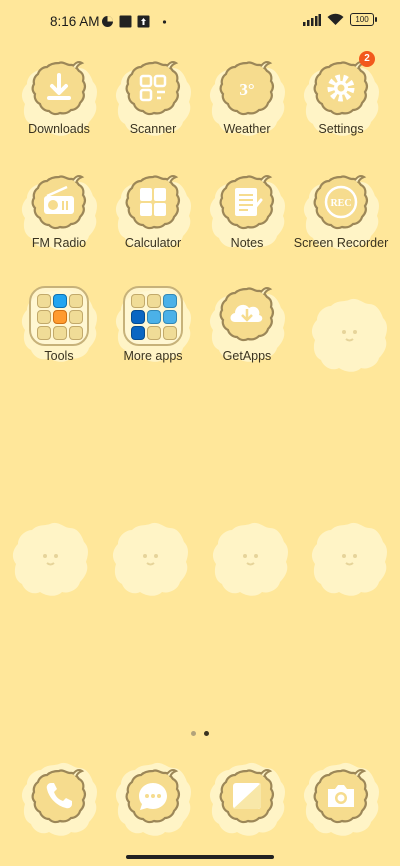 The width and height of the screenshot is (400, 866). I want to click on app-downloads: Downloads, so click(59, 97).